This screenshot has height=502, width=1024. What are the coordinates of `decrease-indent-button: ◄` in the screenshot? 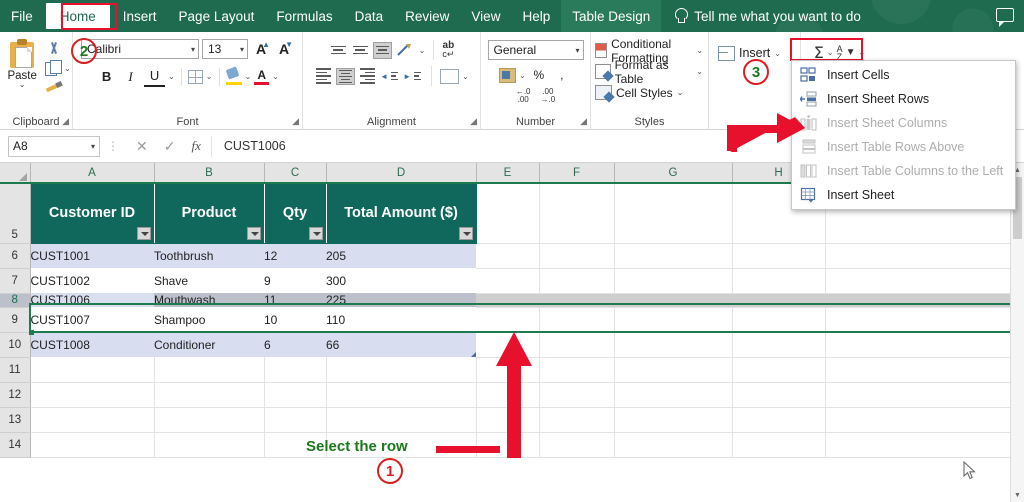 It's located at (390, 76).